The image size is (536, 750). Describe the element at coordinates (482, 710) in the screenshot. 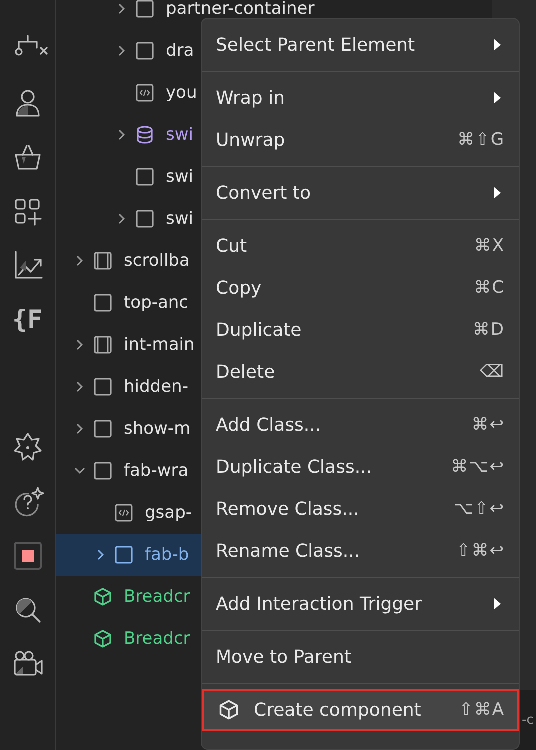

I see `shortcut-text: ⇧⌘A` at that location.